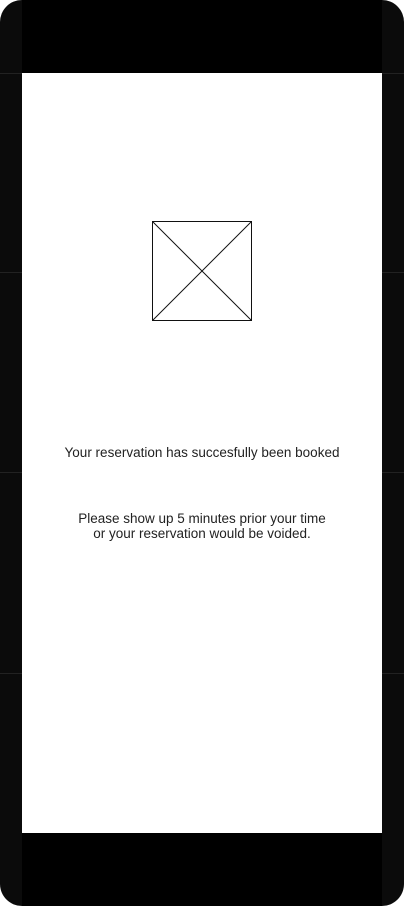  What do you see at coordinates (202, 36) in the screenshot?
I see `top-status-area` at bounding box center [202, 36].